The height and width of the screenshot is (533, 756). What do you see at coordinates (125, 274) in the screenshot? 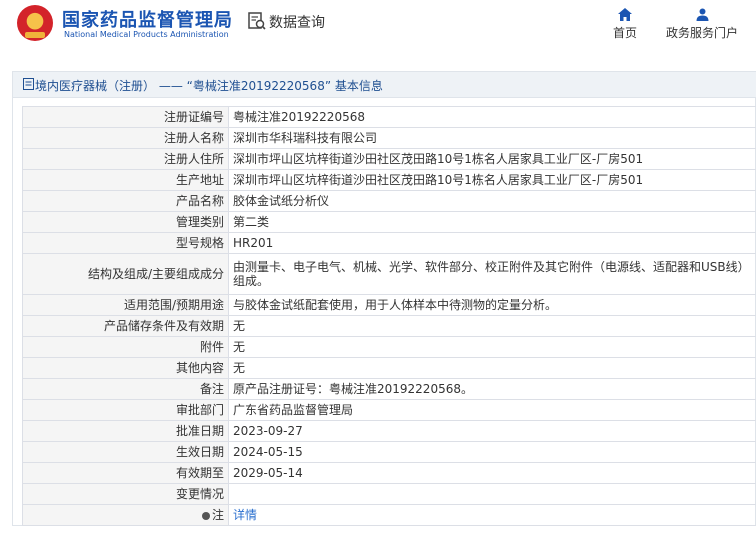
I see `row-label: 结构及组成/主要组成成分` at bounding box center [125, 274].